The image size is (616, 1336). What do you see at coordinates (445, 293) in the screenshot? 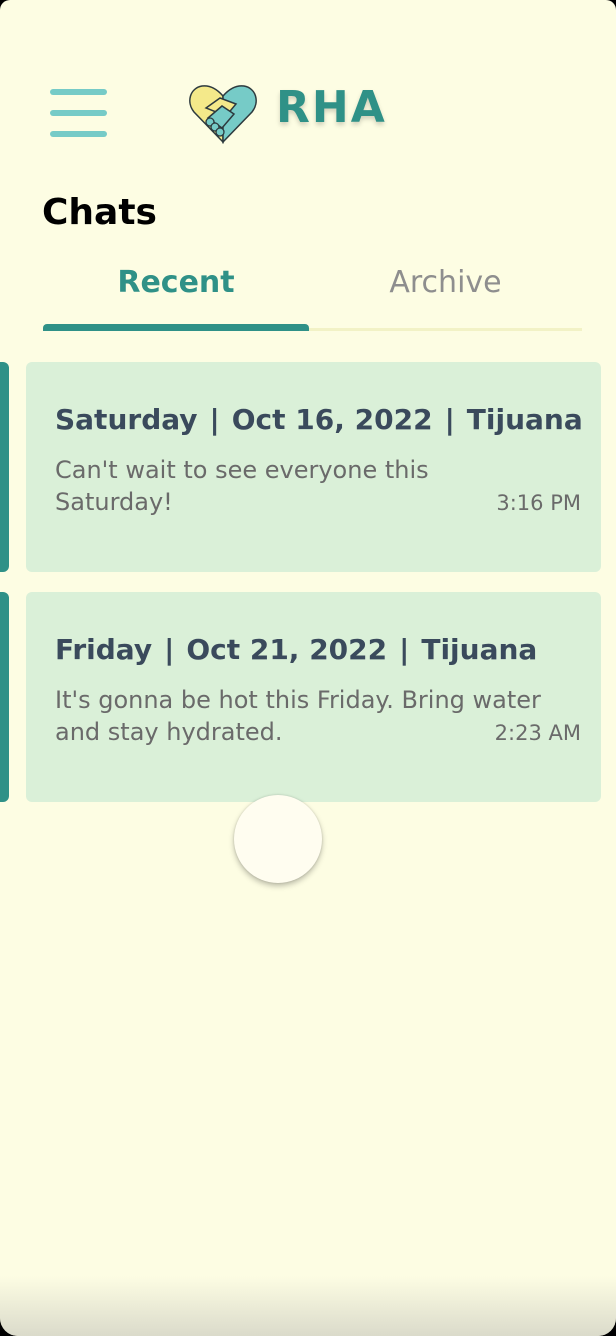
I see `tab-archive: Archive` at bounding box center [445, 293].